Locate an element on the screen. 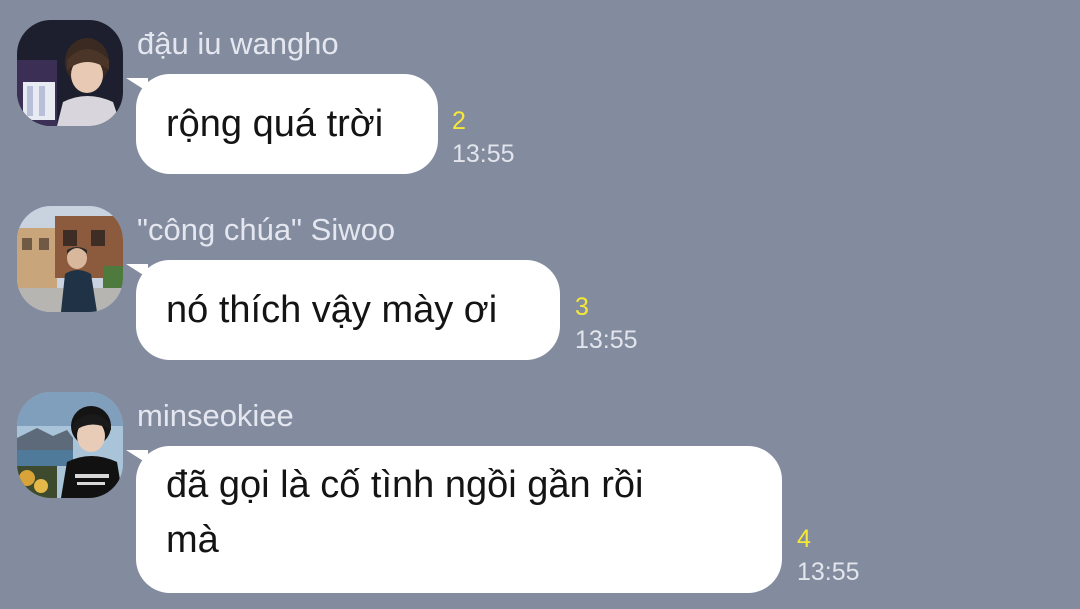  message-bubble: nó thích vậy mày ơi is located at coordinates (343, 310).